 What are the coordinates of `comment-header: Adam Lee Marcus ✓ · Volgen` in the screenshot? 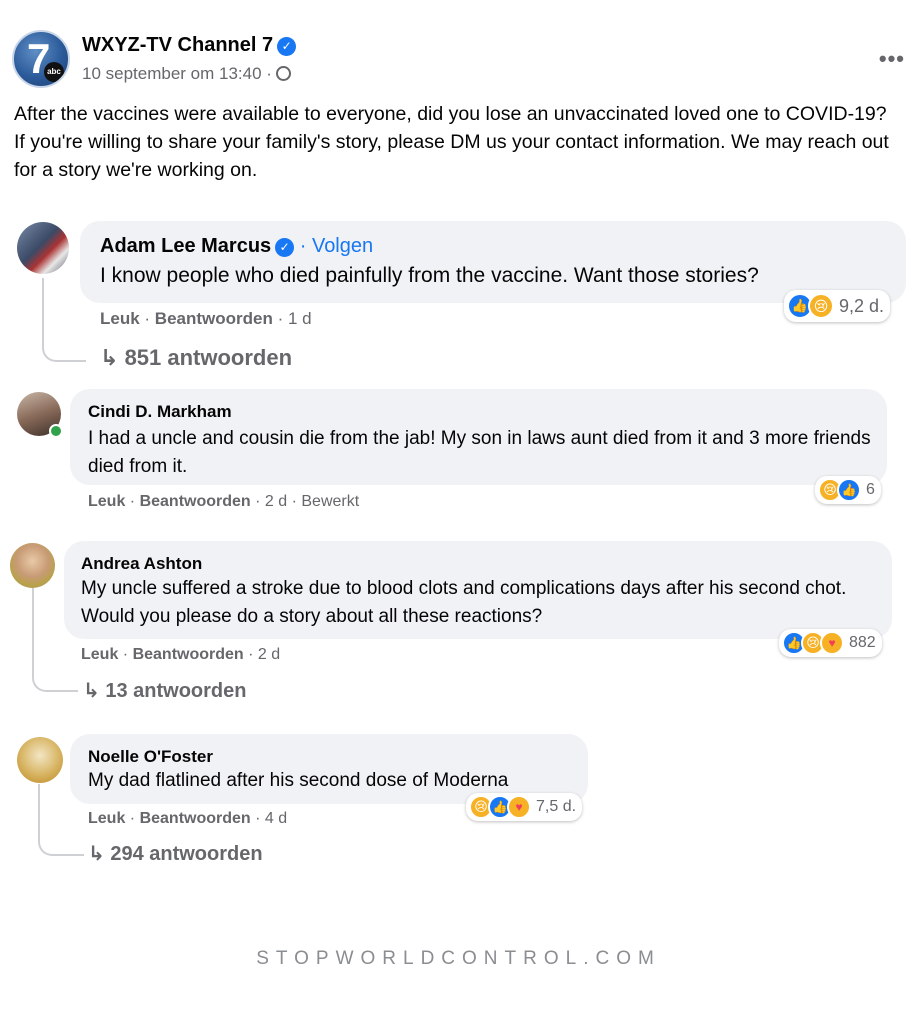 It's located at (236, 246).